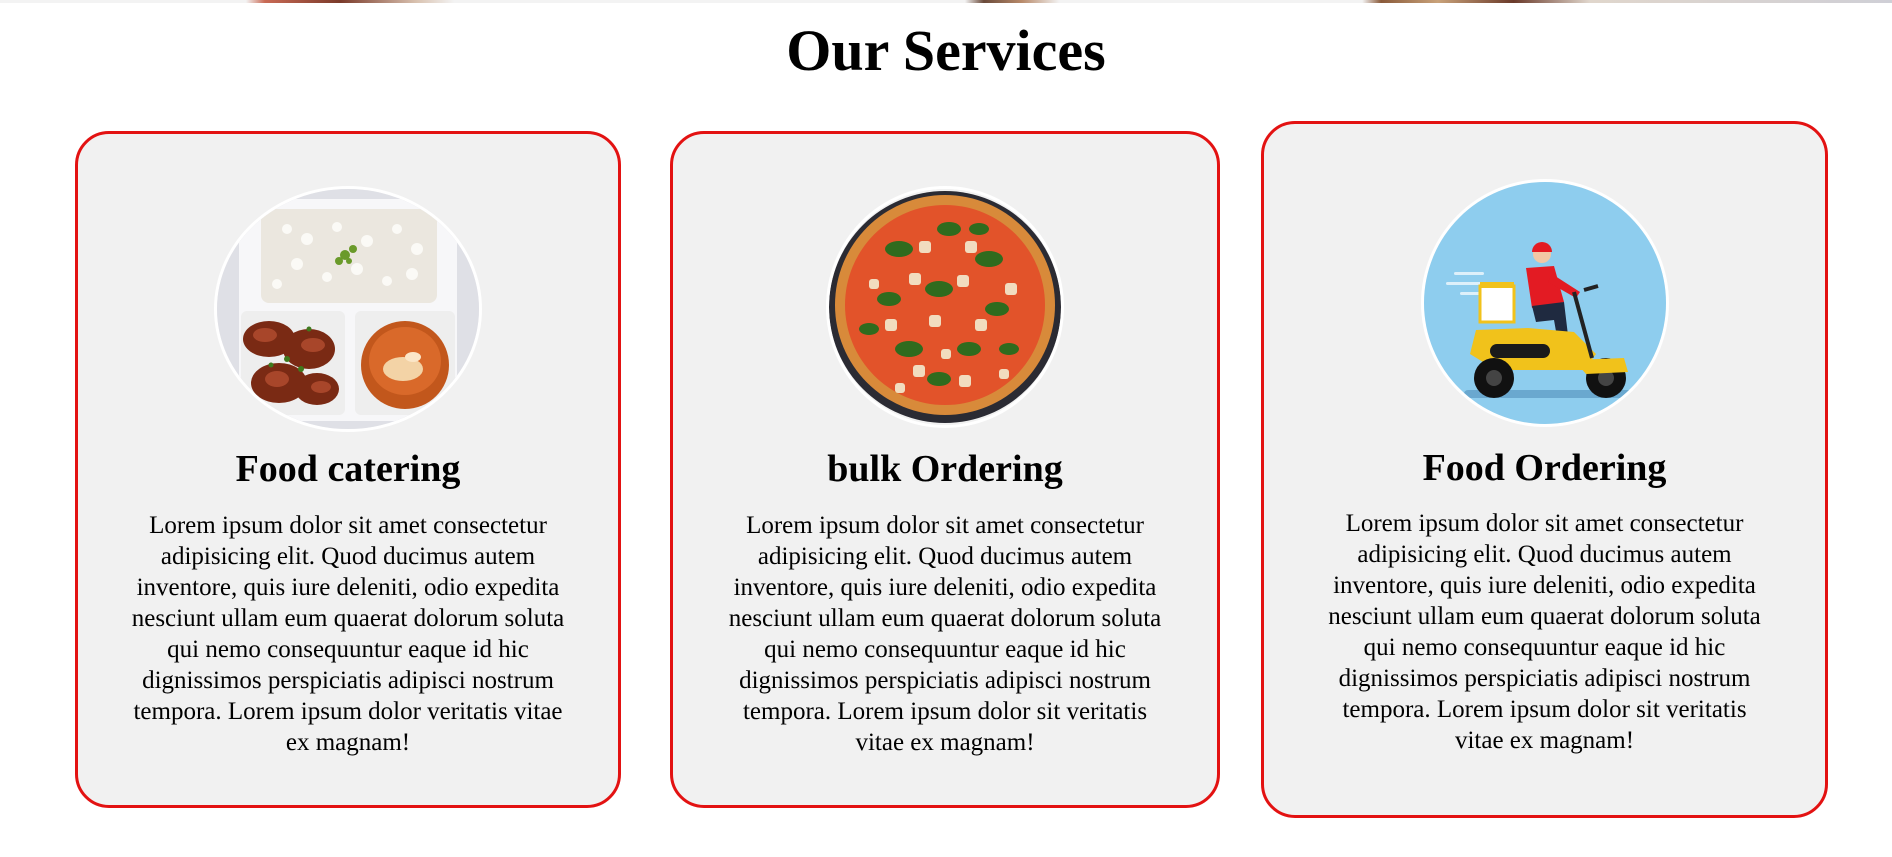 The image size is (1892, 857). I want to click on card-title: Food Ordering, so click(1544, 468).